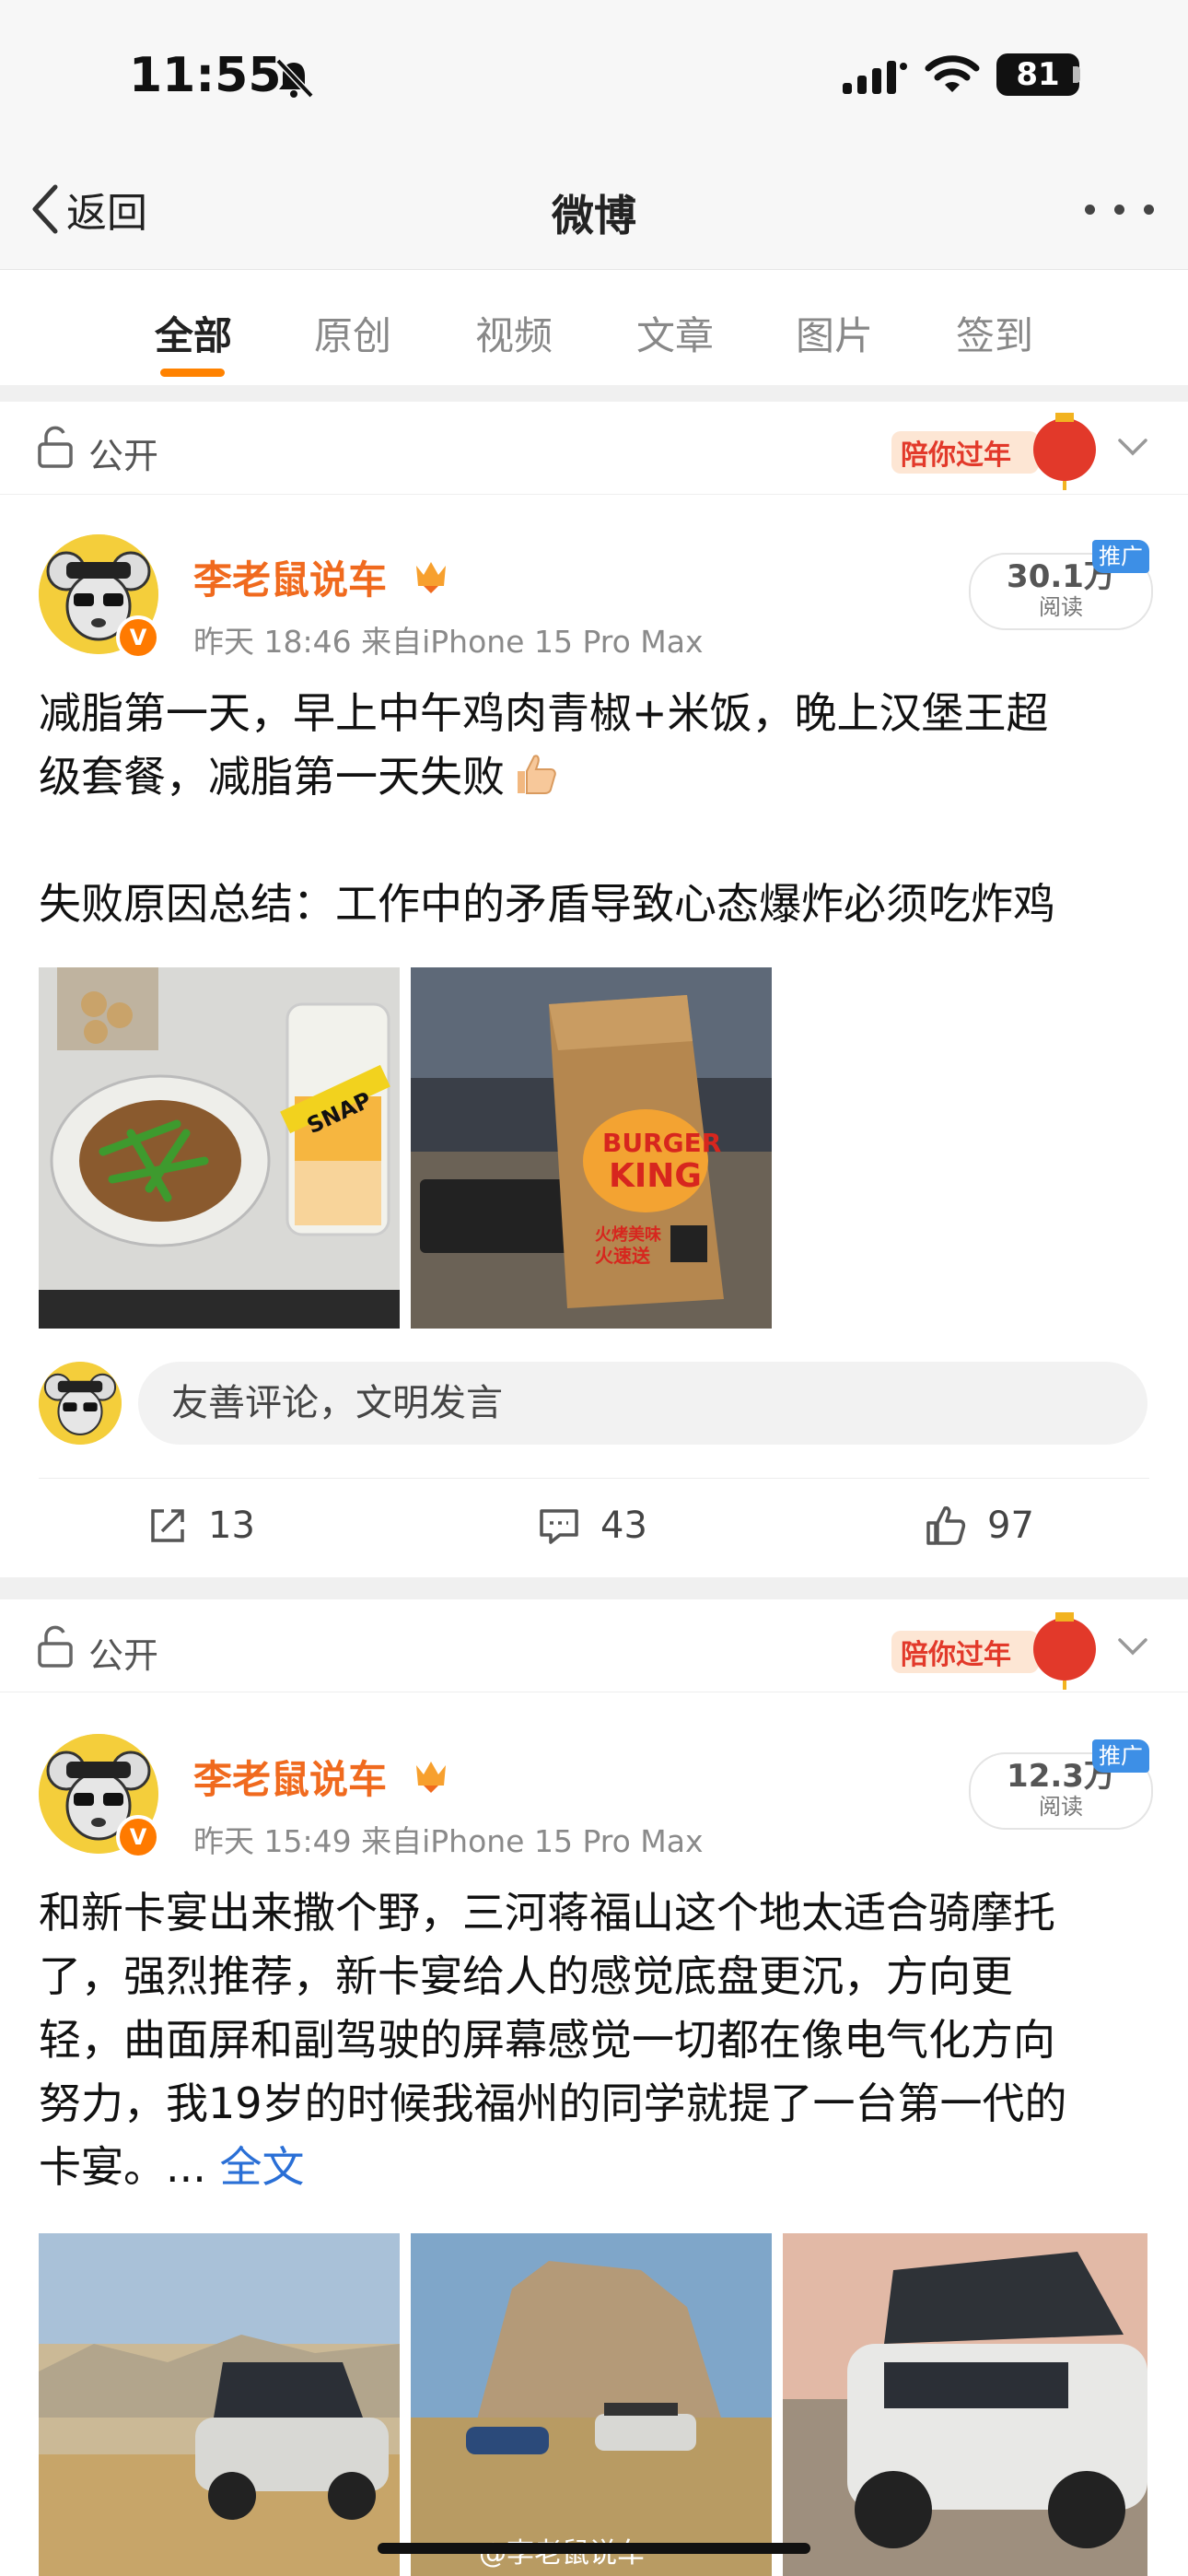  I want to click on tab-all: 全部, so click(193, 333).